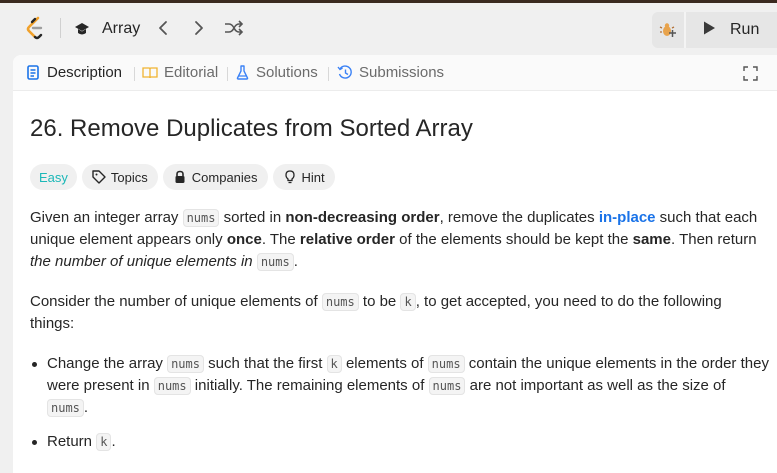 Image resolution: width=777 pixels, height=473 pixels. Describe the element at coordinates (85, 72) in the screenshot. I see `tab-description-label: Description` at that location.